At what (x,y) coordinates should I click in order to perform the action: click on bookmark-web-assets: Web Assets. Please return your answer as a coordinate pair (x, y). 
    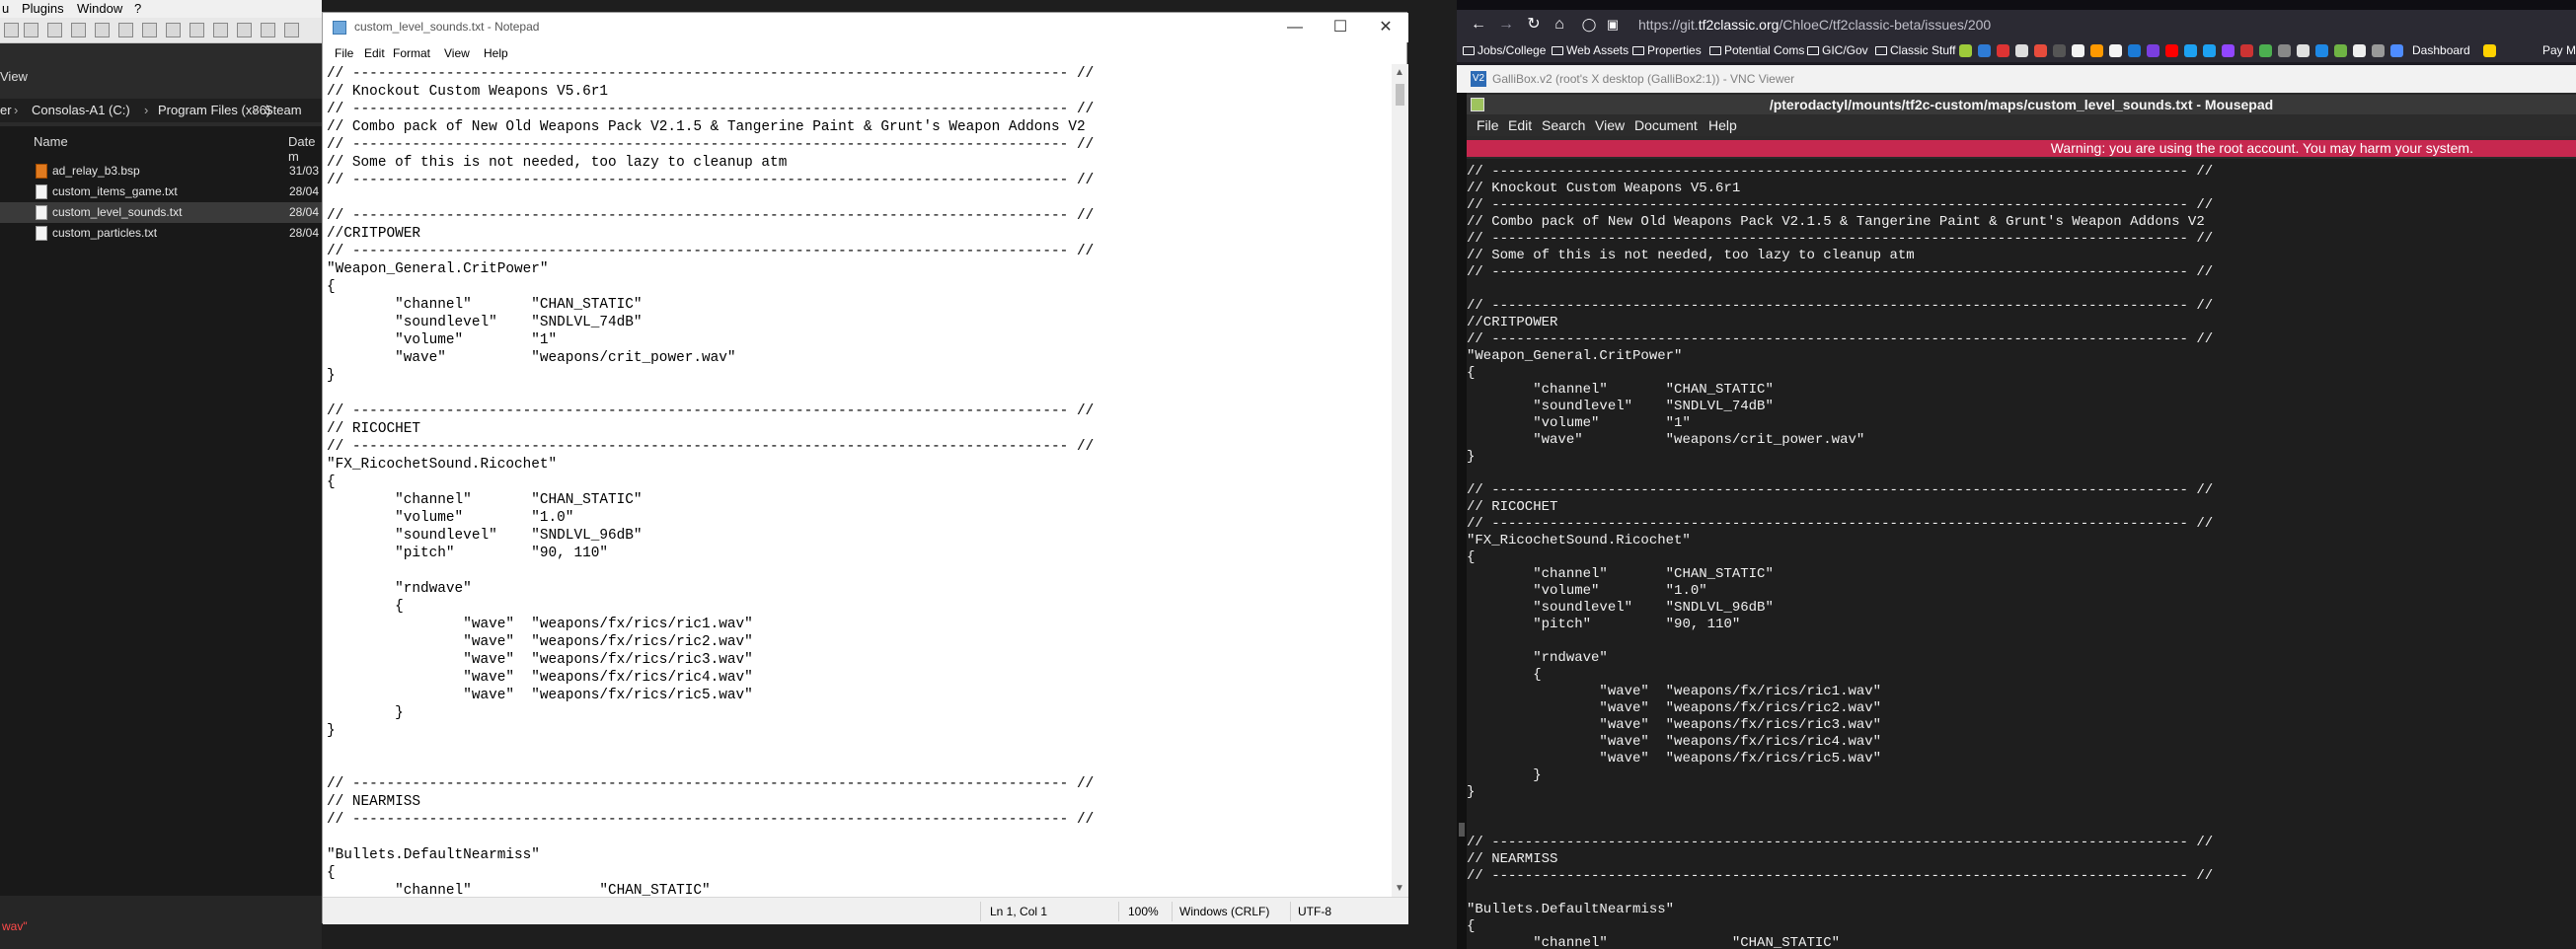
    Looking at the image, I should click on (1590, 50).